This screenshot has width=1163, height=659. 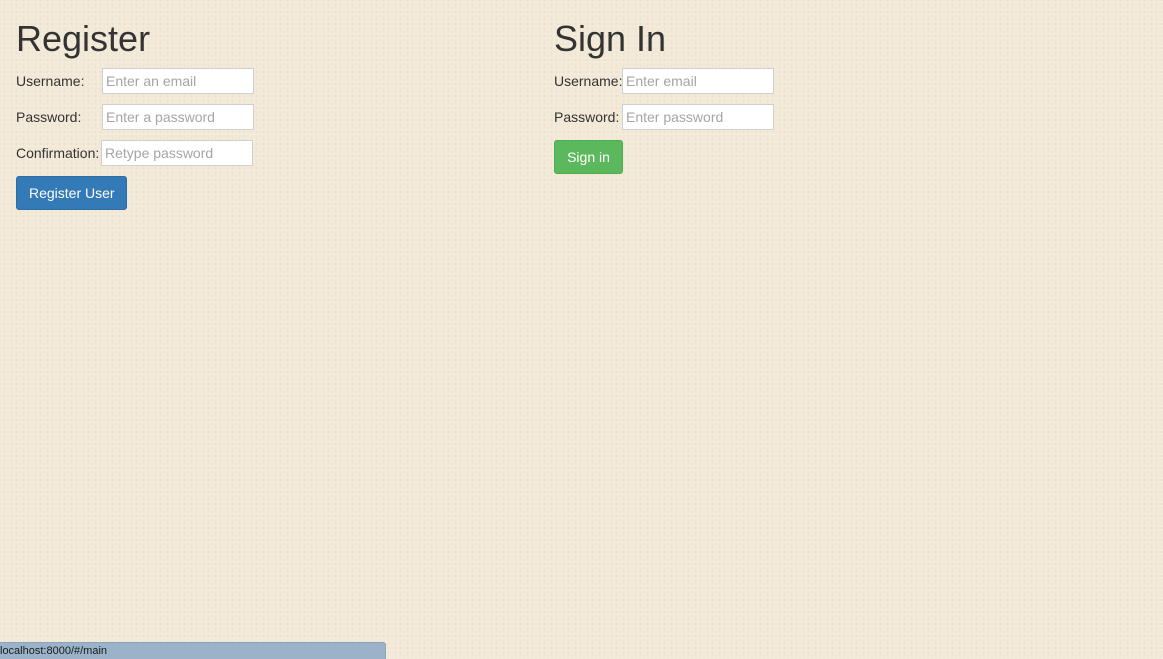 What do you see at coordinates (54, 651) in the screenshot?
I see `status-bar-url: localhost:8000/#/main` at bounding box center [54, 651].